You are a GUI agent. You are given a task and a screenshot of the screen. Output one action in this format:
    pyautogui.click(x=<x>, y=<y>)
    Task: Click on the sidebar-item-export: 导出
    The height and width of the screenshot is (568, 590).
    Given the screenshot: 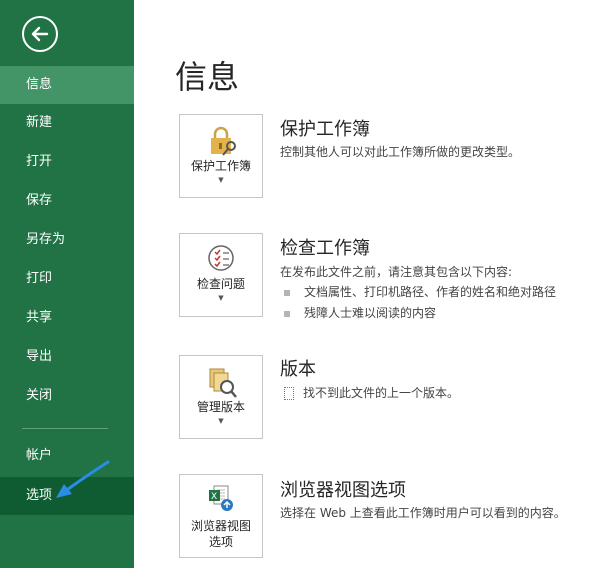 What is the action you would take?
    pyautogui.click(x=67, y=357)
    